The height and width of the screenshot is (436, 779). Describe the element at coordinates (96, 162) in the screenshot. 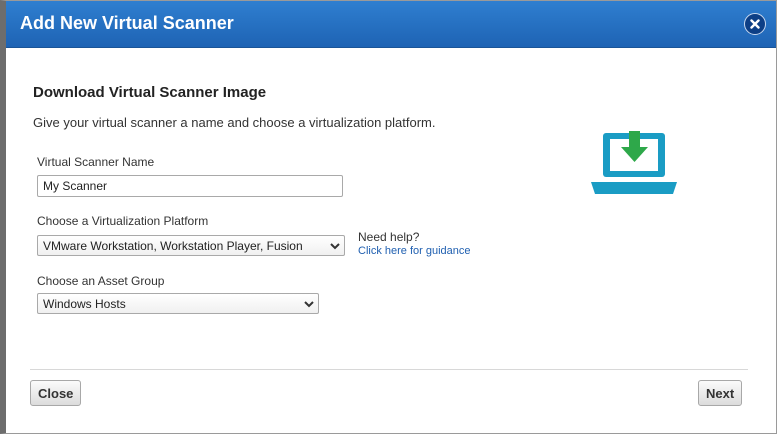

I see `scanner-name-label: Virtual Scanner Name` at that location.